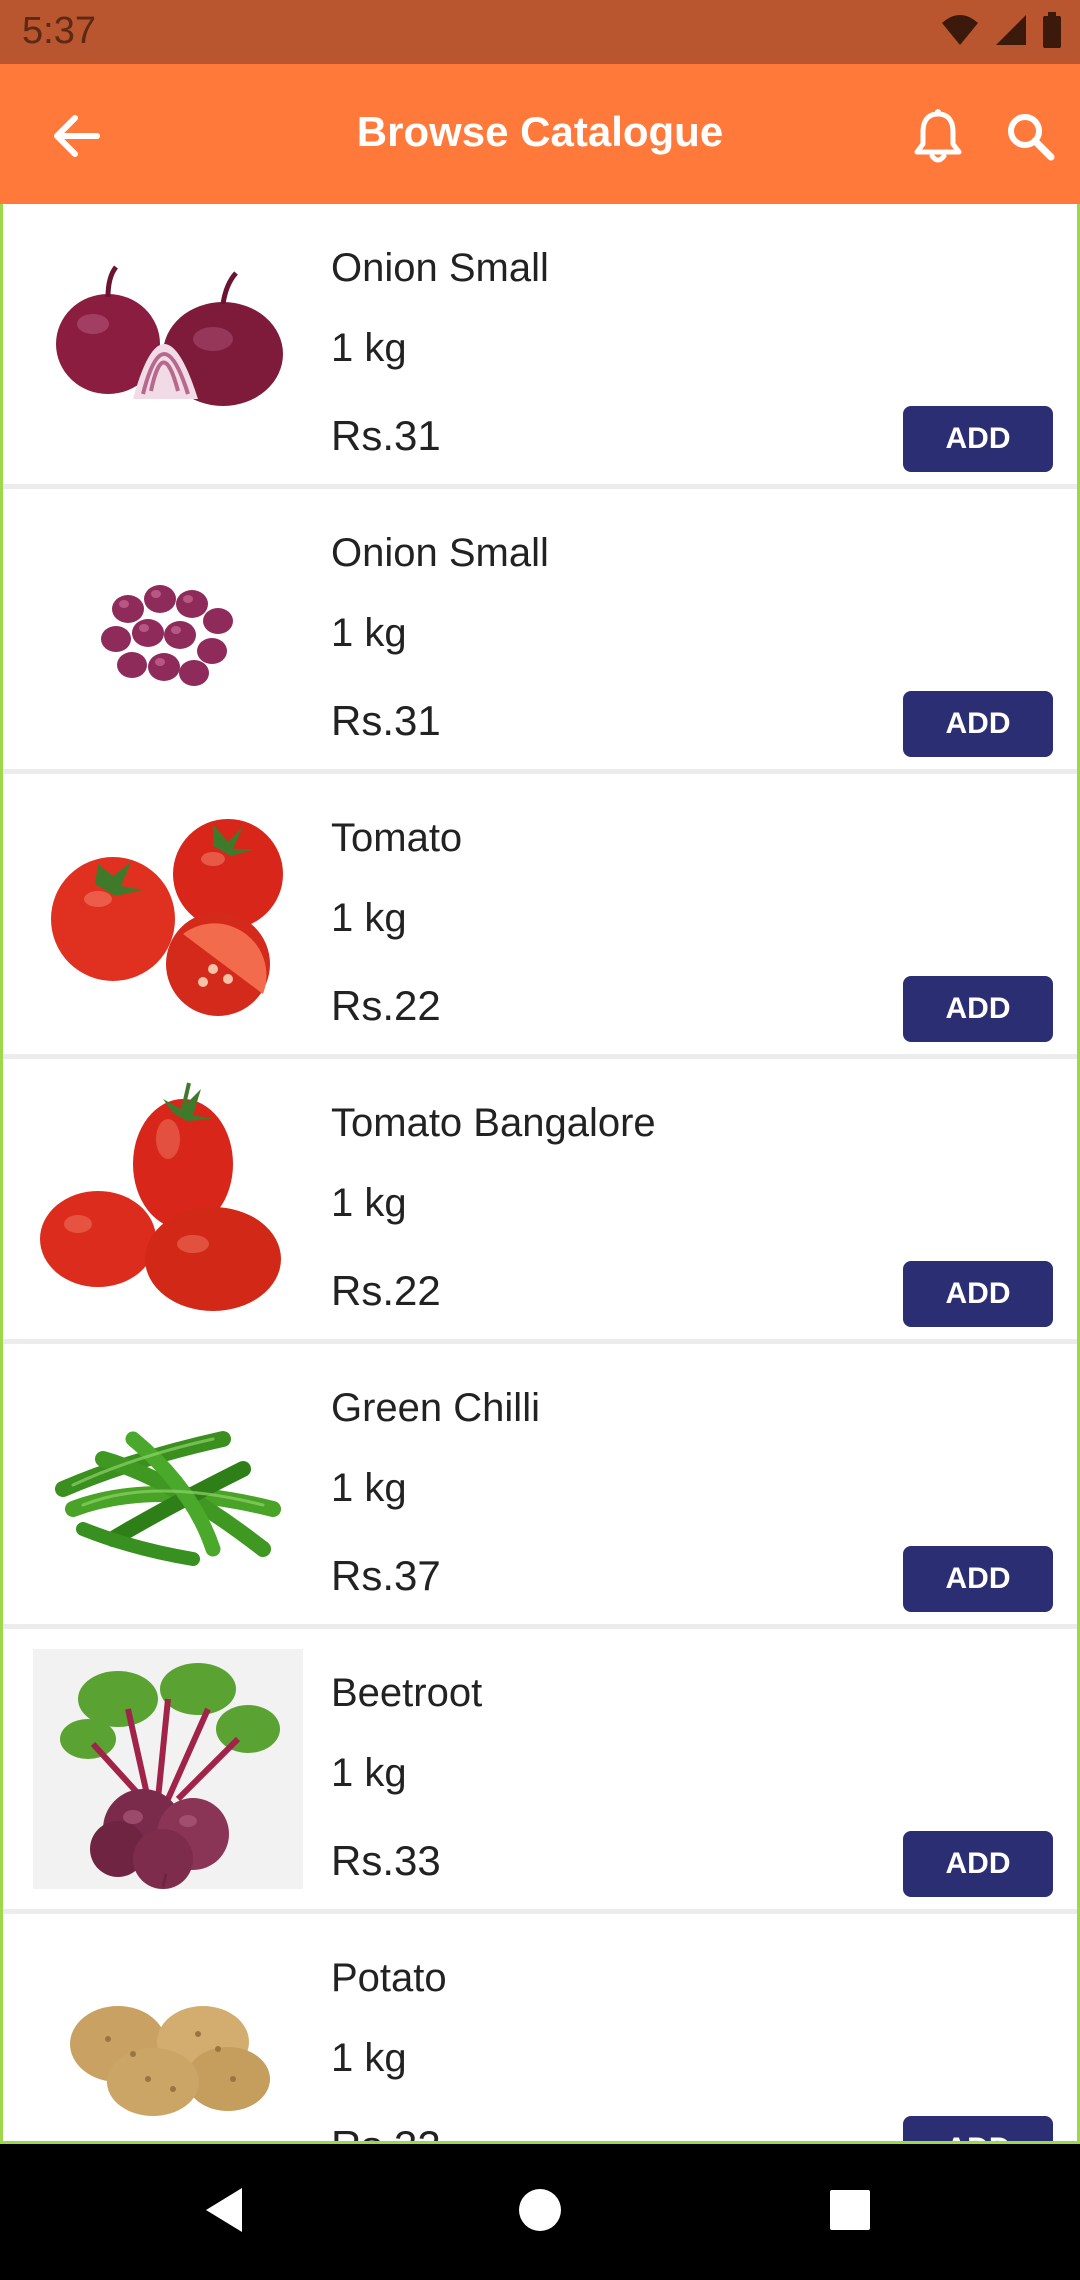 Image resolution: width=1080 pixels, height=2280 pixels. What do you see at coordinates (540, 1484) in the screenshot?
I see `product-card: Green Chilli 1 kg Rs.37 ADD` at bounding box center [540, 1484].